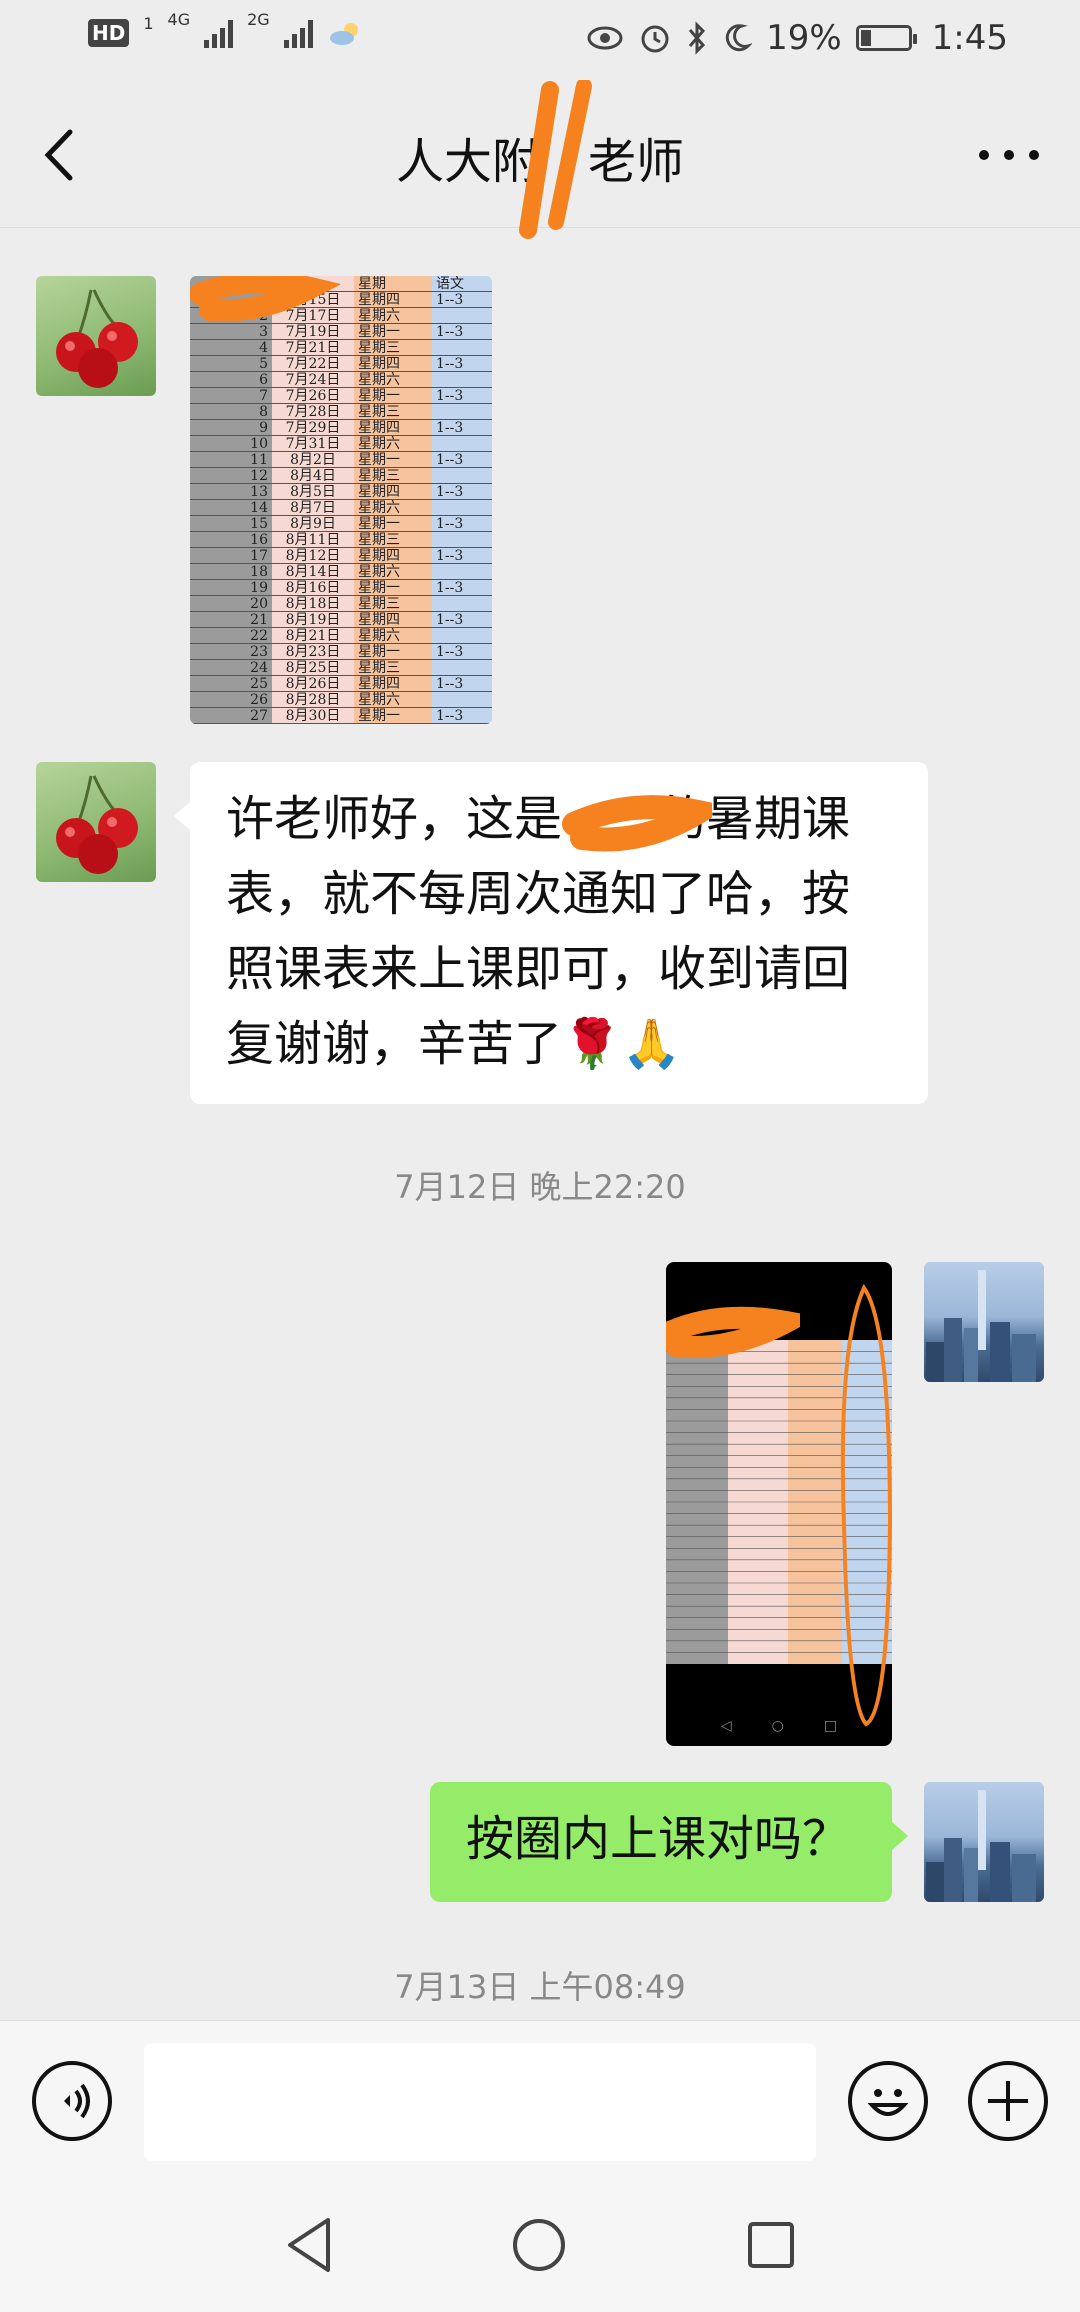 This screenshot has height=2312, width=1080. What do you see at coordinates (313, 460) in the screenshot?
I see `schedule-cell: 8月2日` at bounding box center [313, 460].